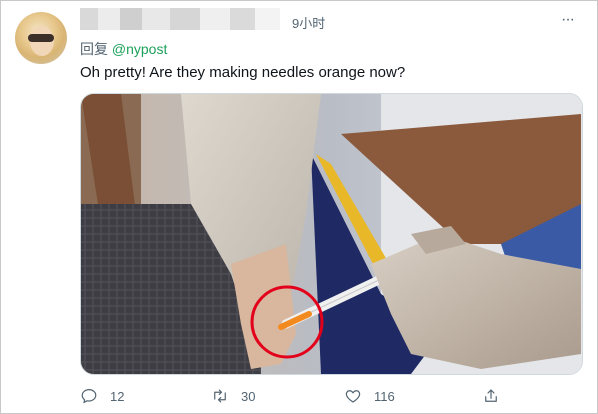 The height and width of the screenshot is (414, 598). Describe the element at coordinates (308, 22) in the screenshot. I see `tweet-time: 9小时` at that location.